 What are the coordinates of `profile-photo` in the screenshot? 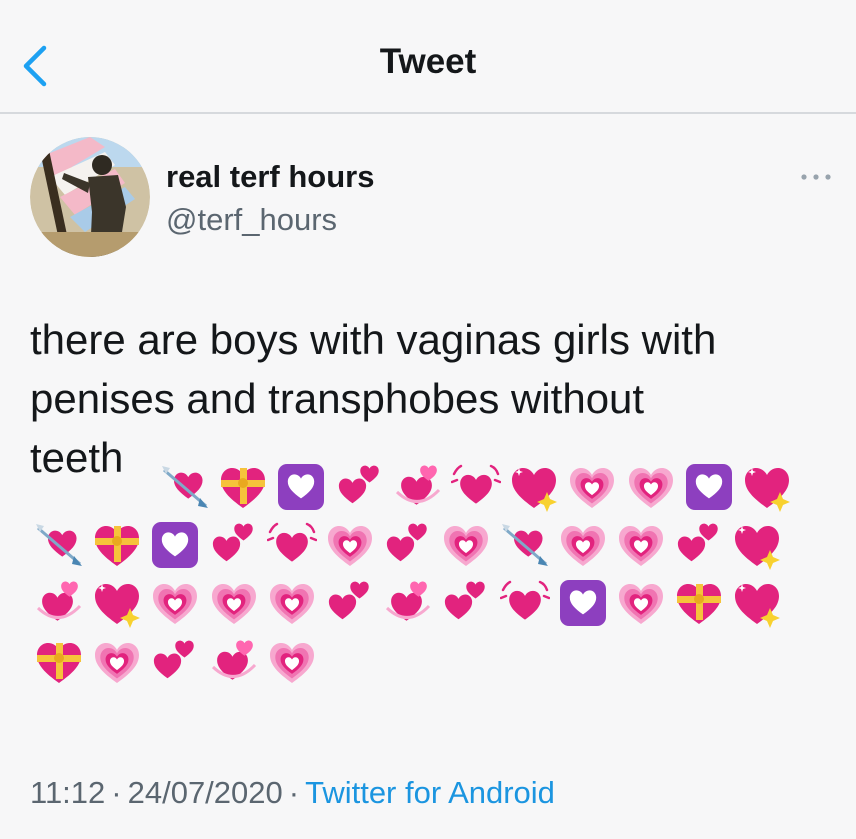 It's located at (90, 197).